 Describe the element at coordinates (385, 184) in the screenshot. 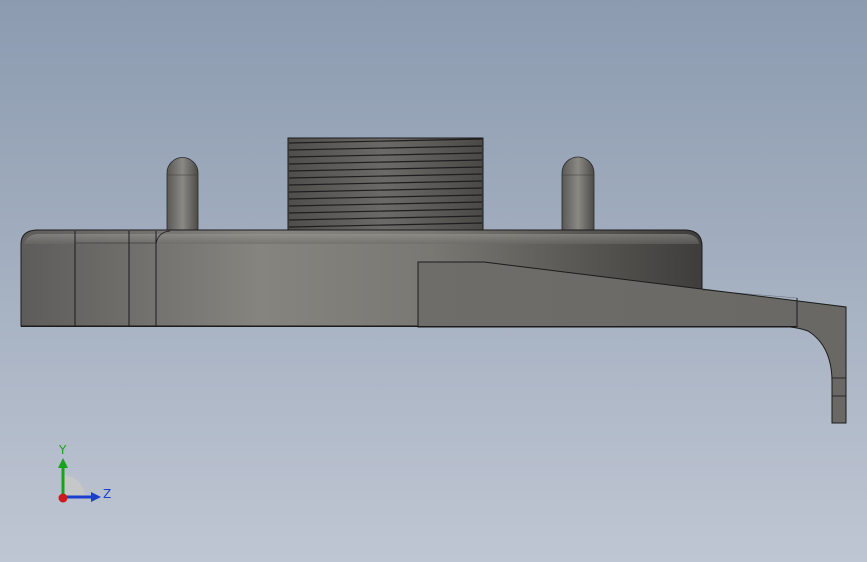

I see `threaded-boss` at that location.